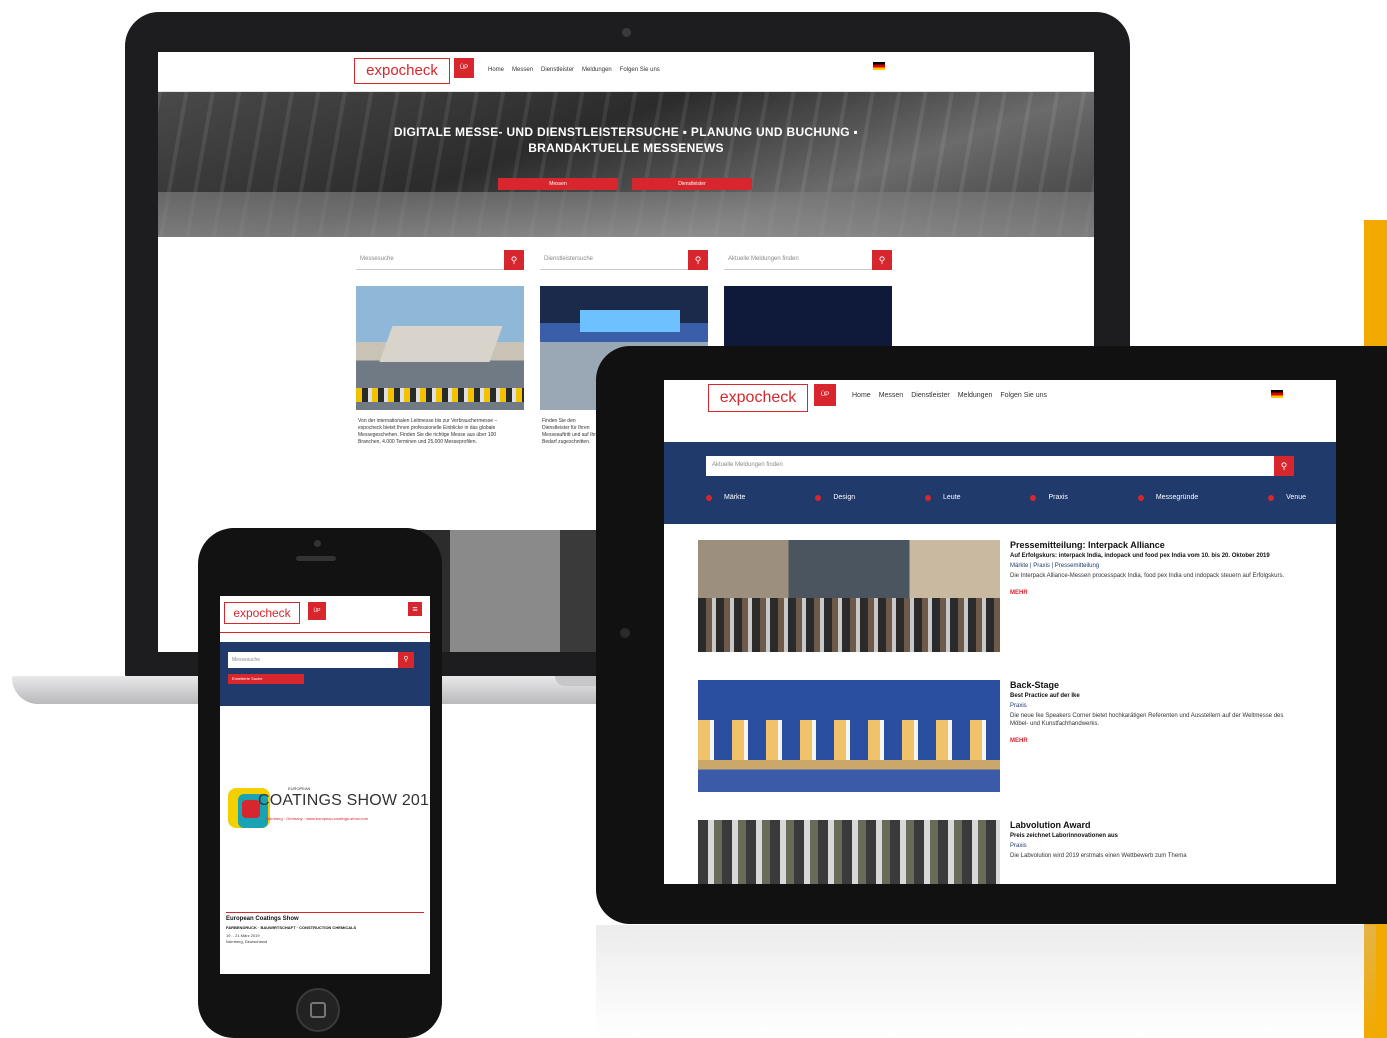 The width and height of the screenshot is (1387, 1038). What do you see at coordinates (325, 912) in the screenshot?
I see `divider` at bounding box center [325, 912].